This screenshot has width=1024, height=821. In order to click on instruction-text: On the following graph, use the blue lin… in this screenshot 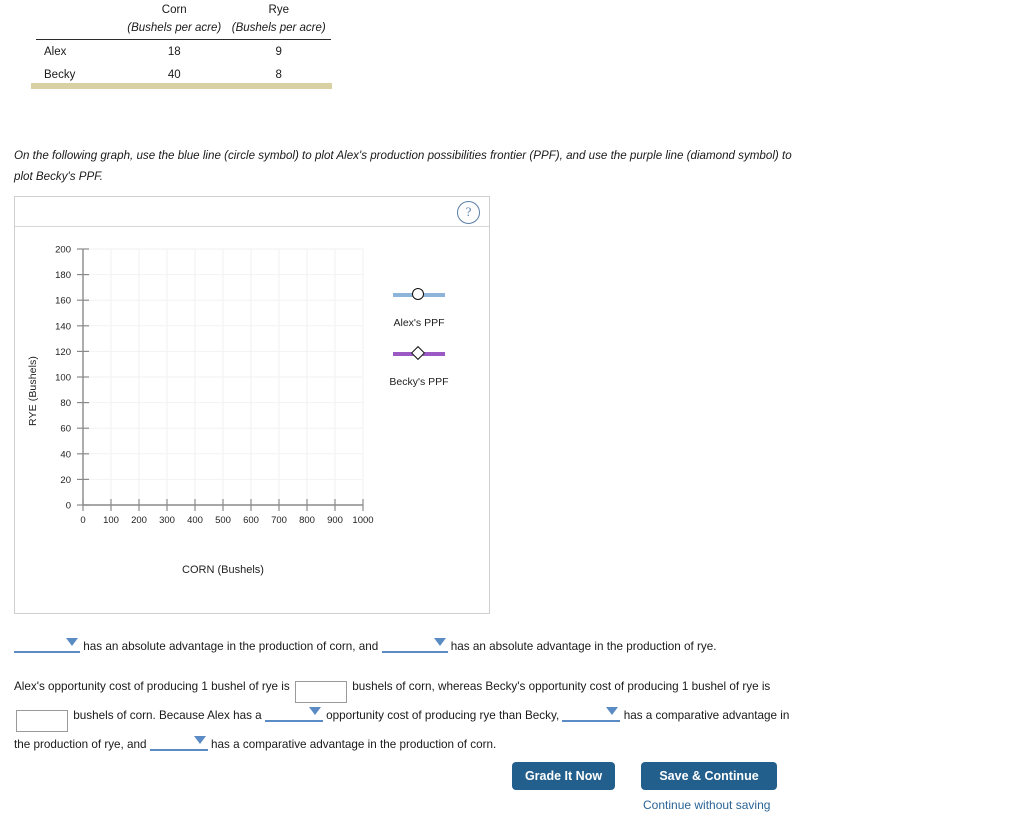, I will do `click(403, 166)`.